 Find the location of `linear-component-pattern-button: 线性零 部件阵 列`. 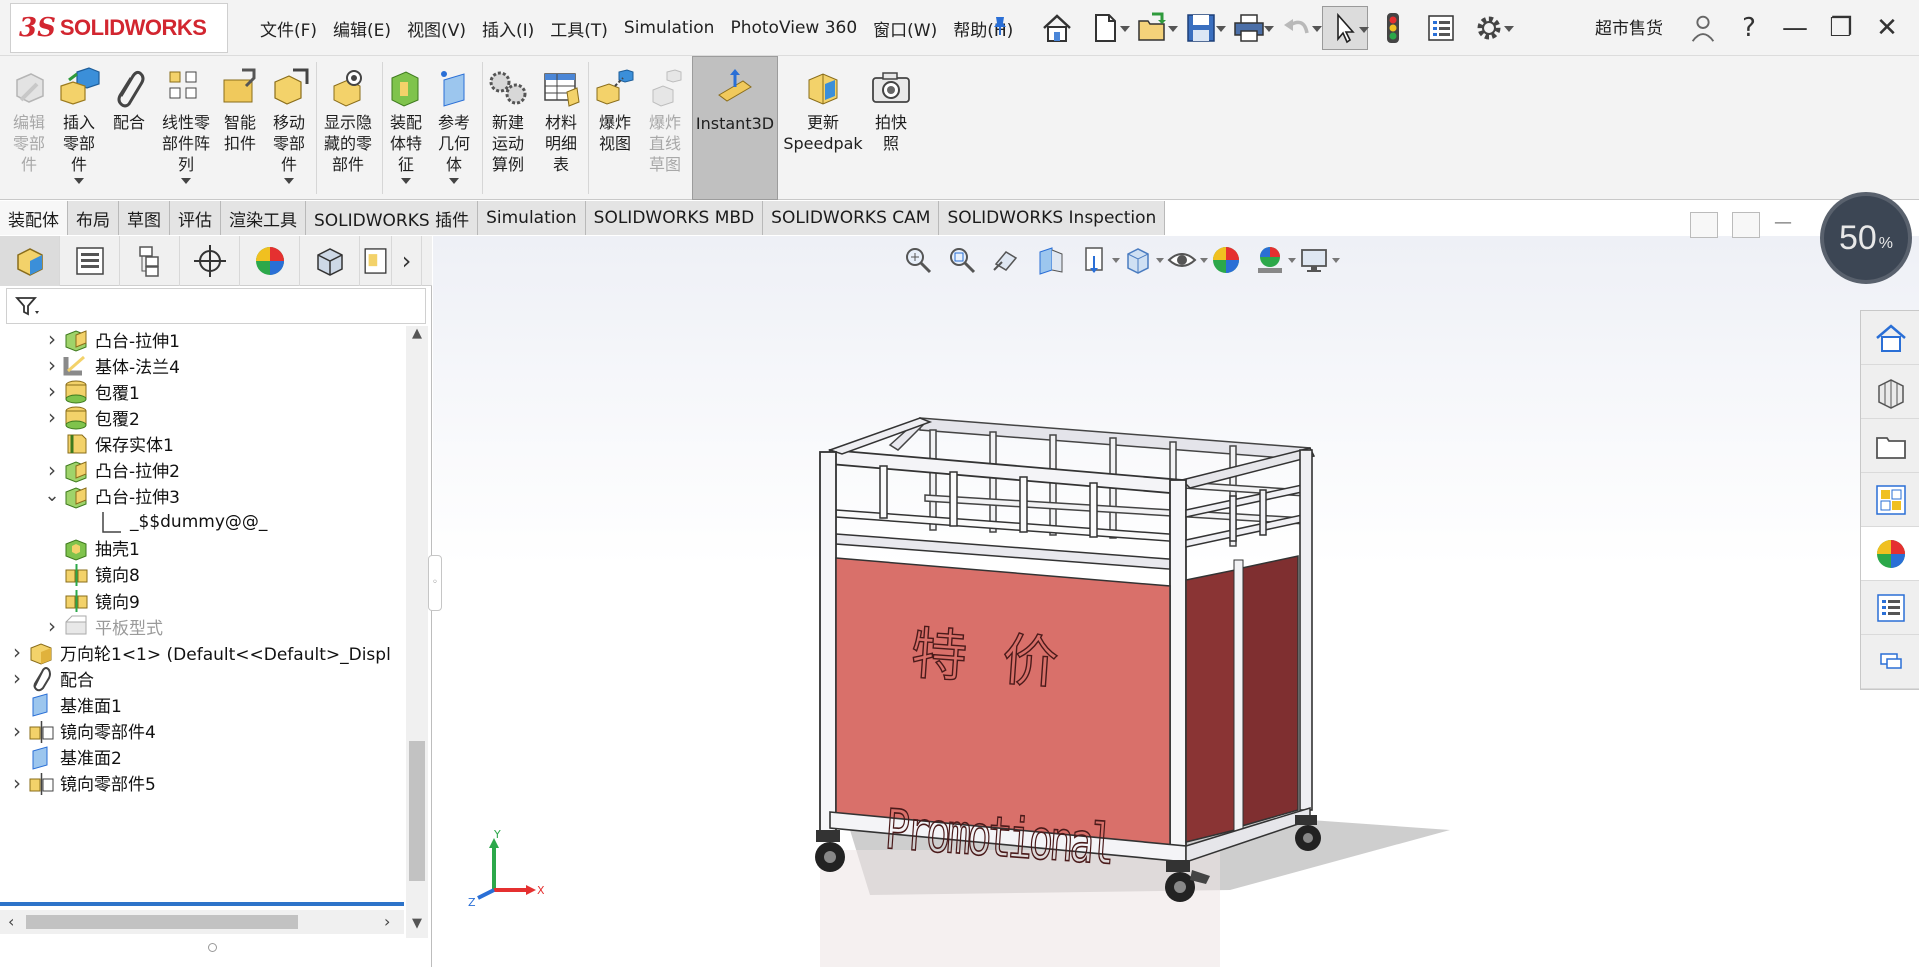

linear-component-pattern-button: 线性零 部件阵 列 is located at coordinates (186, 128).